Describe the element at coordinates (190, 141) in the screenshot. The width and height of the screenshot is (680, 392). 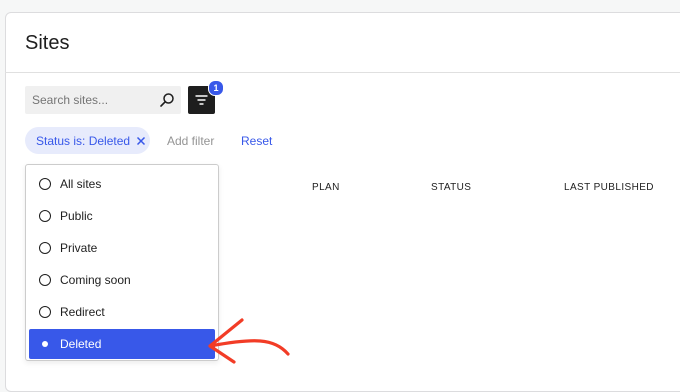
I see `add-filter-button: Add filter` at that location.